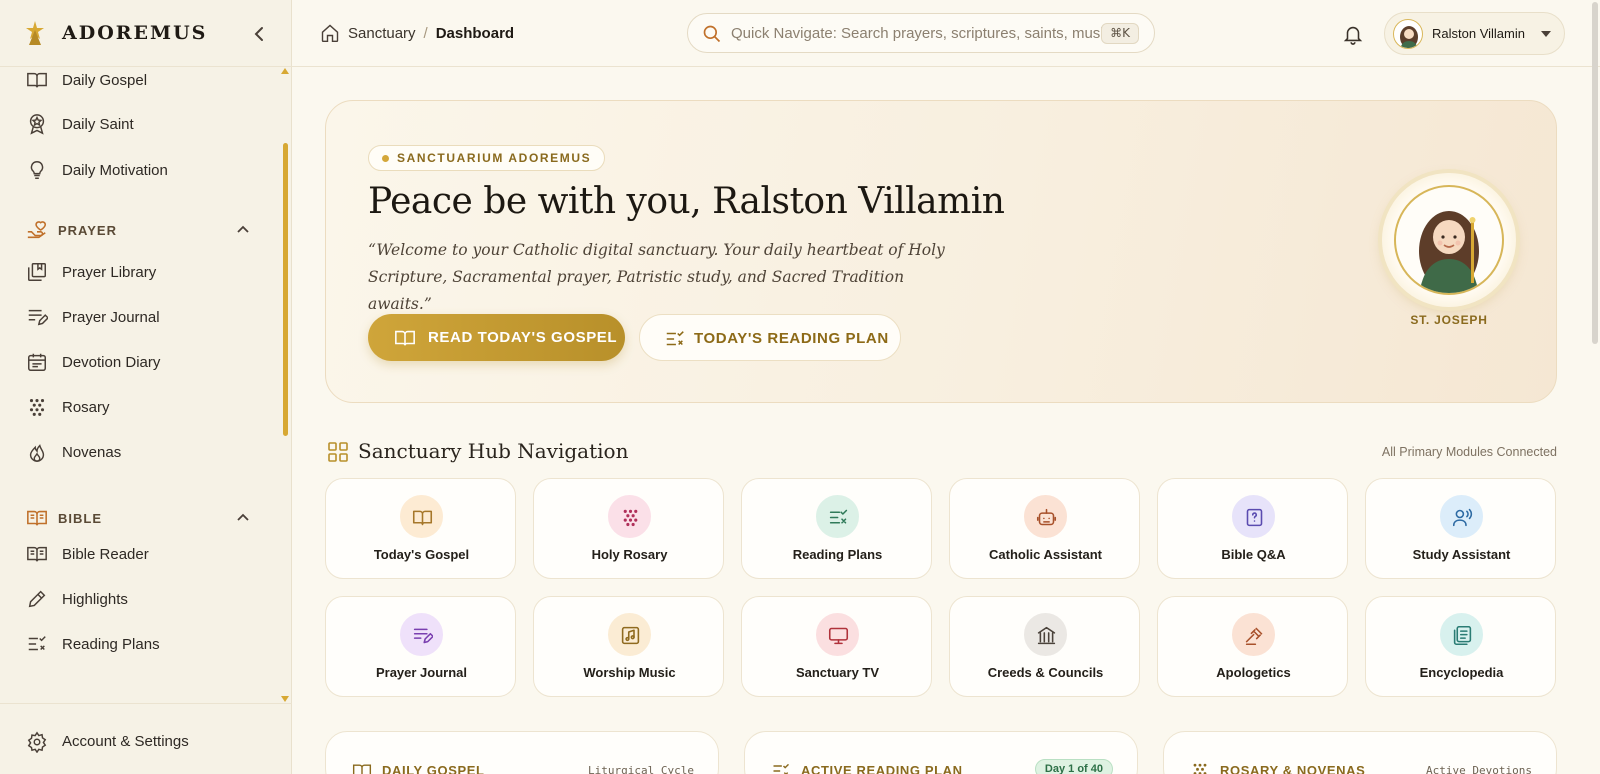  What do you see at coordinates (260, 34) in the screenshot?
I see `collapse-sidebar-icon` at bounding box center [260, 34].